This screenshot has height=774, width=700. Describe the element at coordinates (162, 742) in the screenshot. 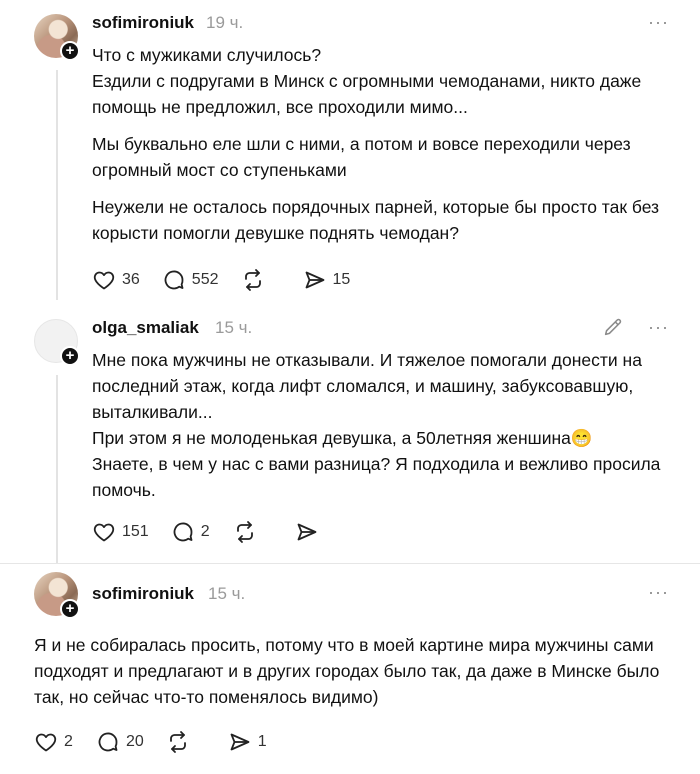

I see `action-bar: 2 20 1` at that location.